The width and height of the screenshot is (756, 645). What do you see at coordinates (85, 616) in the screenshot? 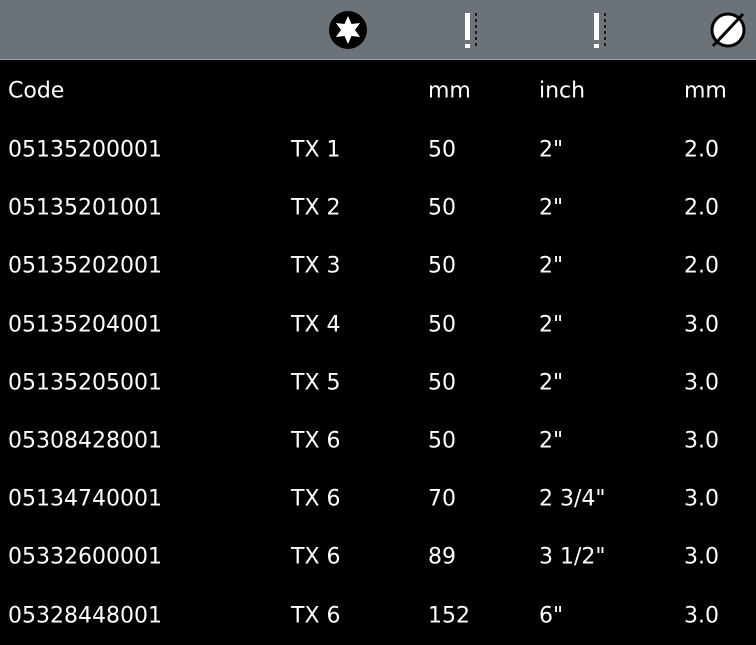
I see `code-cell: 05328448001` at bounding box center [85, 616].